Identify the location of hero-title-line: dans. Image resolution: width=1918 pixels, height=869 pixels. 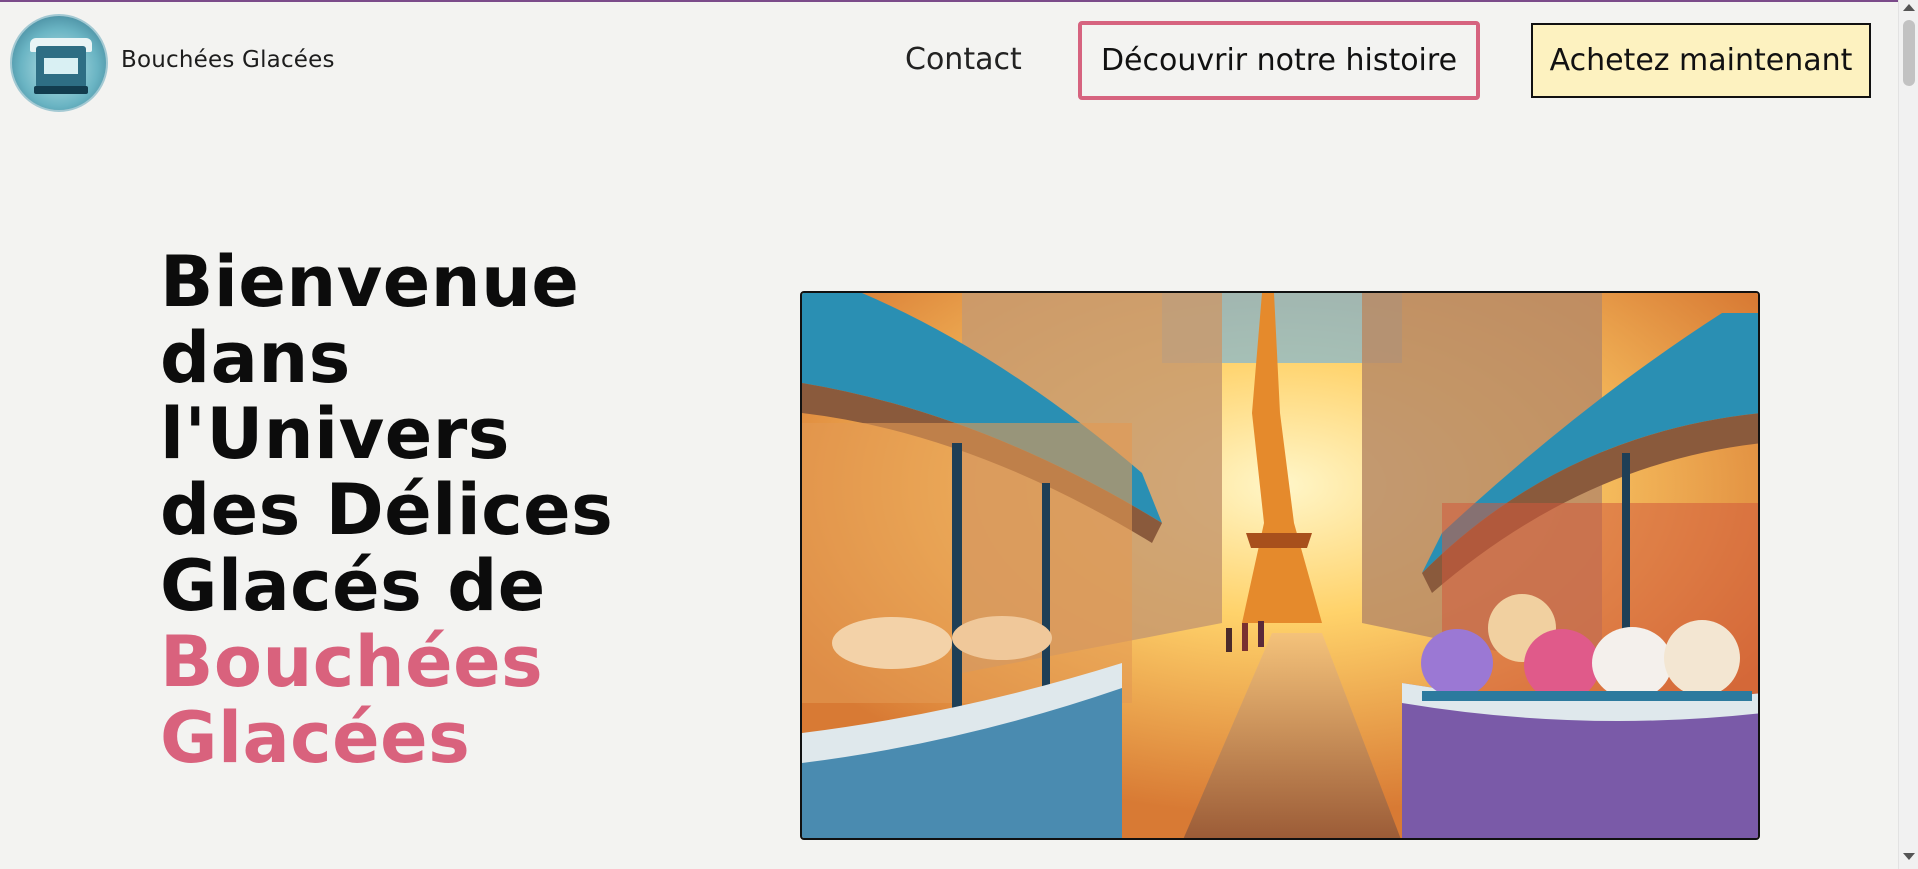
(255, 358).